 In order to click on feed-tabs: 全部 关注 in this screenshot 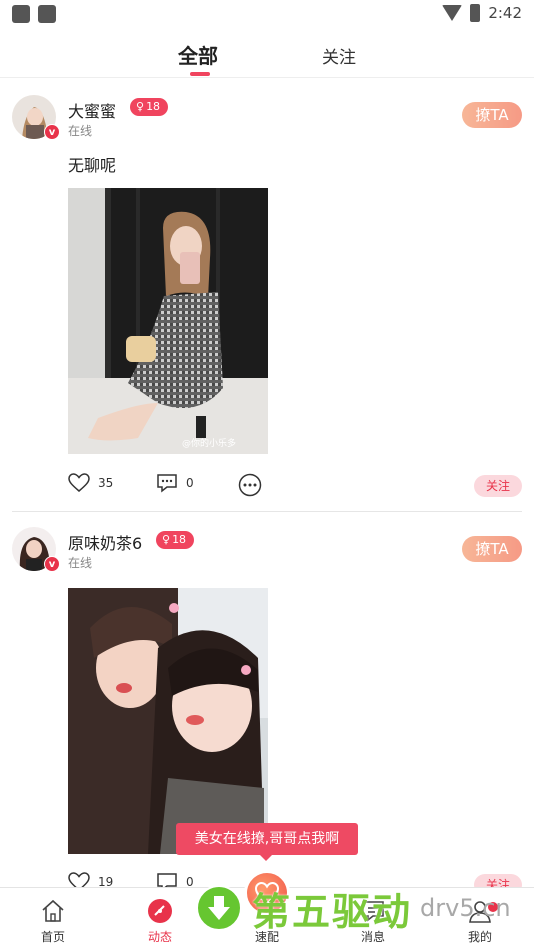, I will do `click(267, 54)`.